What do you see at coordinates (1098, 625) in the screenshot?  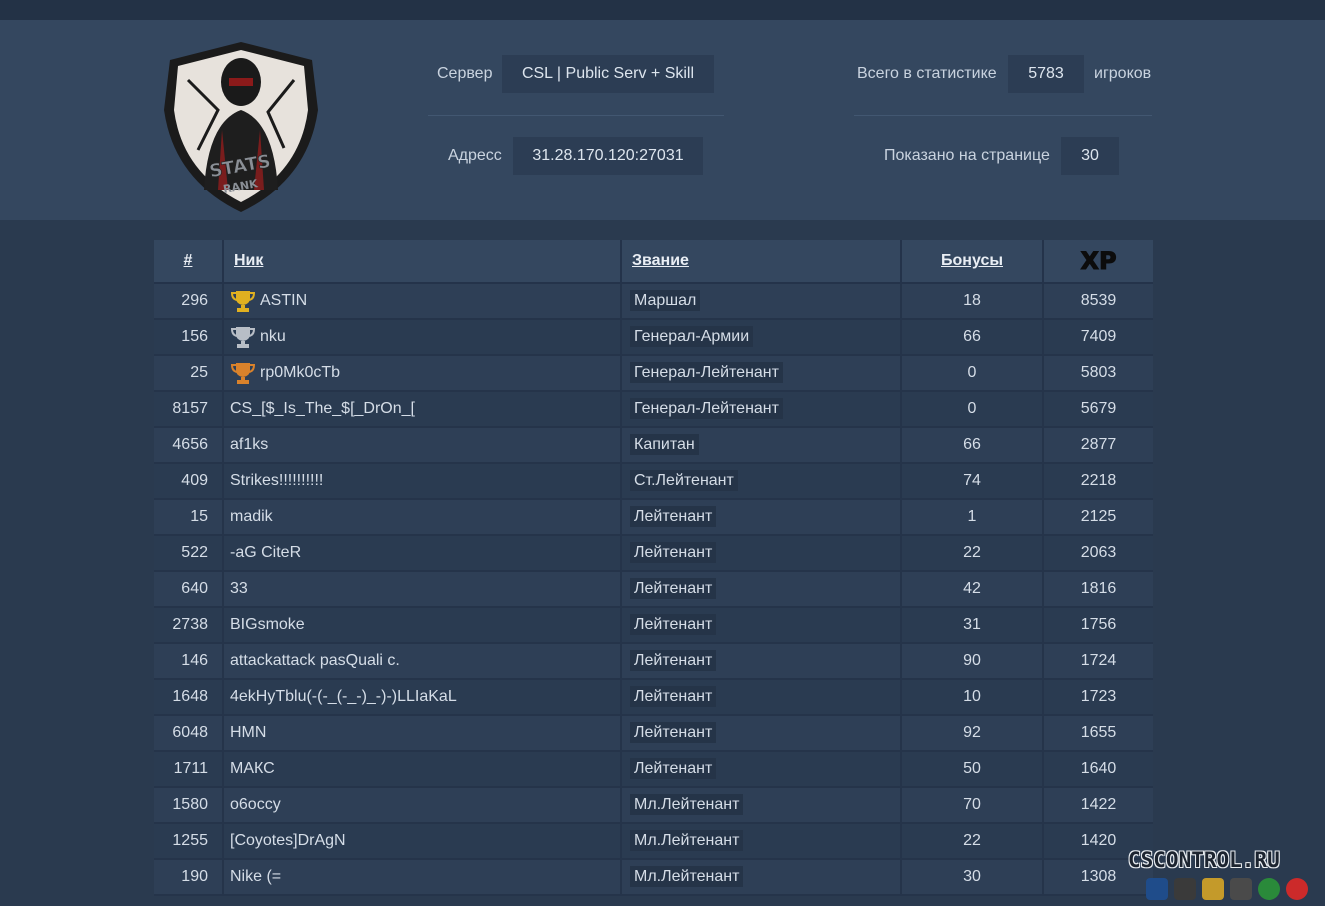 I see `player-xp: 1756` at bounding box center [1098, 625].